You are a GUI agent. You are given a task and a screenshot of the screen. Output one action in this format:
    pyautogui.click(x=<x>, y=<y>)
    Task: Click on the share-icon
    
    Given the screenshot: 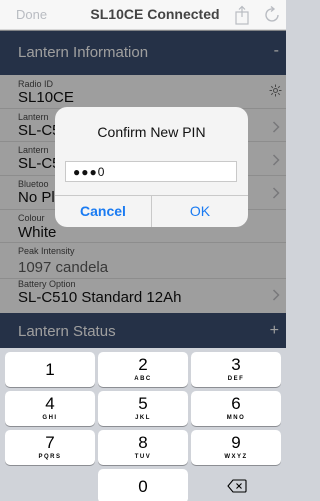 What is the action you would take?
    pyautogui.click(x=242, y=15)
    